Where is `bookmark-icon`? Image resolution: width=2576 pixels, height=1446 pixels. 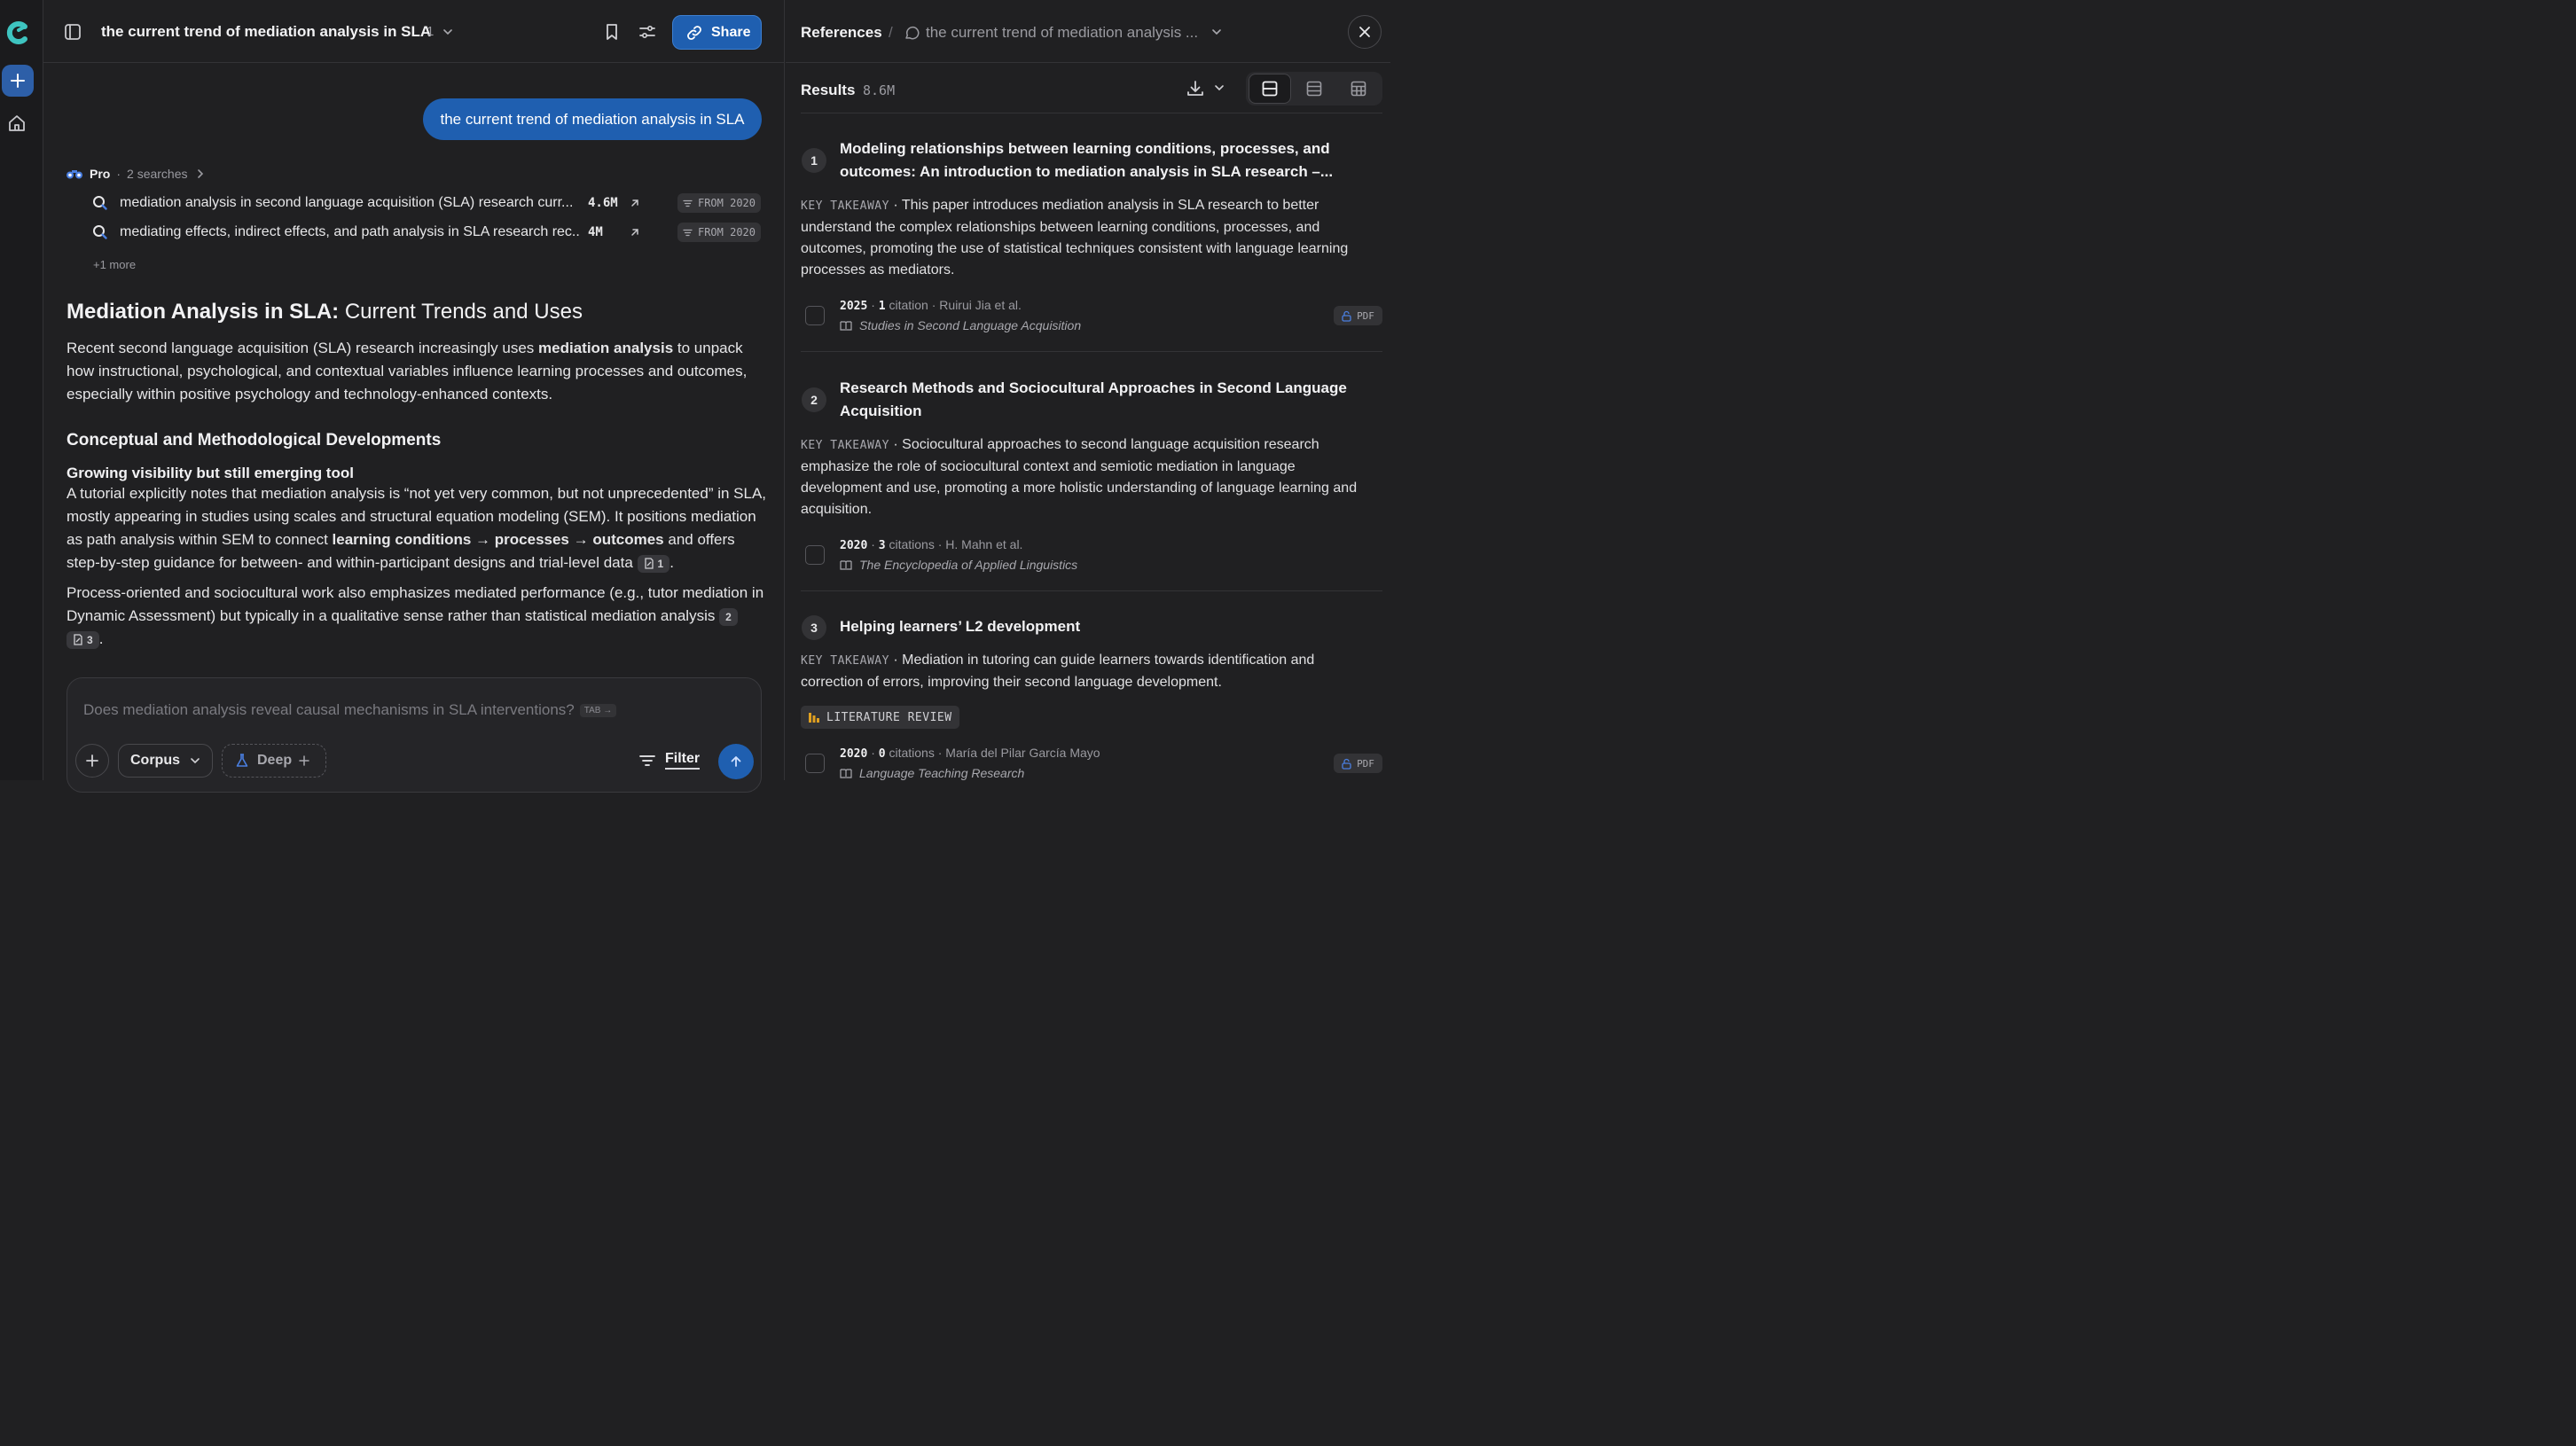 bookmark-icon is located at coordinates (612, 32).